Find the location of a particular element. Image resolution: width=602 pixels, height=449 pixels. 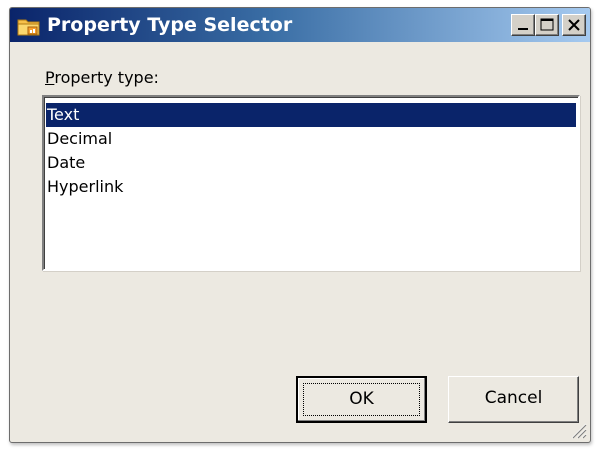

maximize-button is located at coordinates (547, 25).